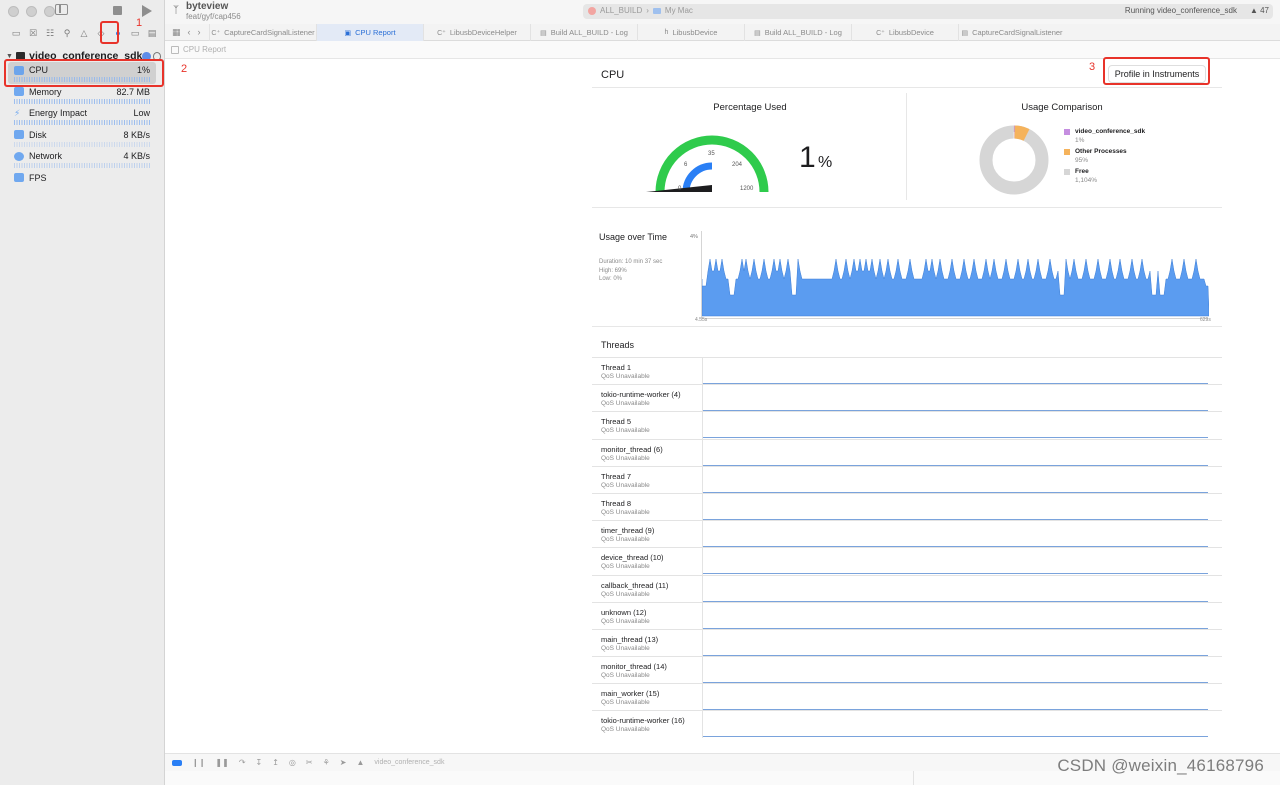 Image resolution: width=1280 pixels, height=785 pixels. Describe the element at coordinates (49, 11) in the screenshot. I see `zoom-window-button` at that location.